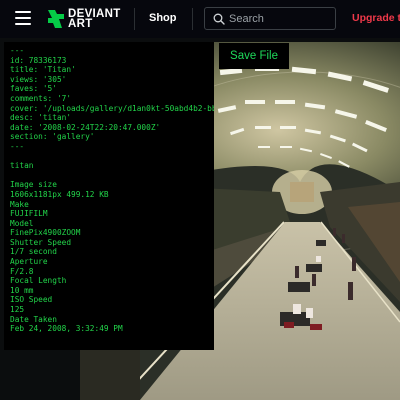 This screenshot has width=400, height=400. What do you see at coordinates (41, 242) in the screenshot?
I see `metadata-line: Shutter Speed` at bounding box center [41, 242].